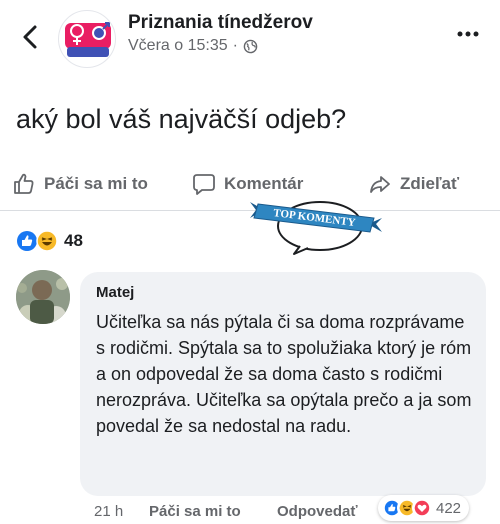 Image resolution: width=500 pixels, height=524 pixels. What do you see at coordinates (96, 183) in the screenshot?
I see `like-label: Páči sa mi to` at bounding box center [96, 183].